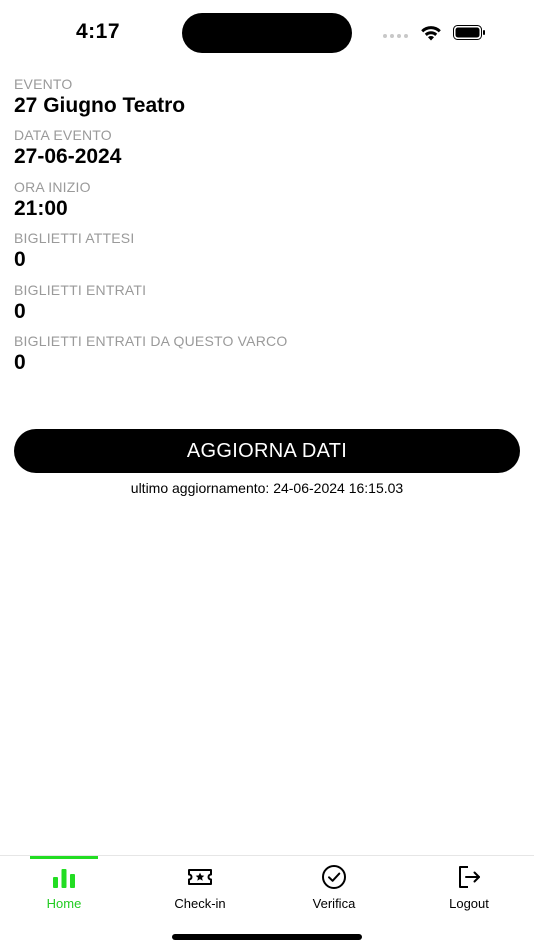 The image size is (534, 951). Describe the element at coordinates (267, 937) in the screenshot. I see `home-indicator` at that location.